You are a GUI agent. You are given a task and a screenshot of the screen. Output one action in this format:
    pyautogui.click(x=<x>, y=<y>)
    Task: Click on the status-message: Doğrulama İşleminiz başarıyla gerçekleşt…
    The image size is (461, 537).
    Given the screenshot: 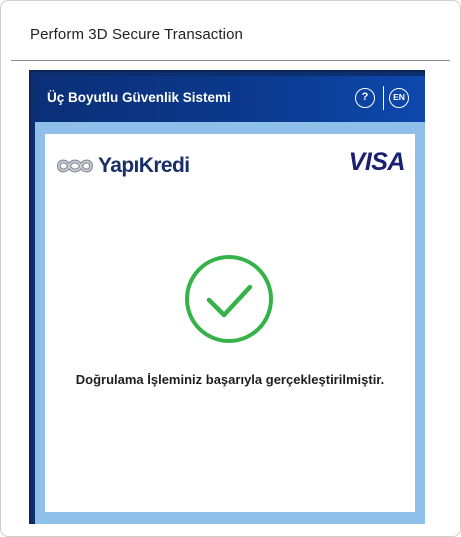 What is the action you would take?
    pyautogui.click(x=230, y=379)
    